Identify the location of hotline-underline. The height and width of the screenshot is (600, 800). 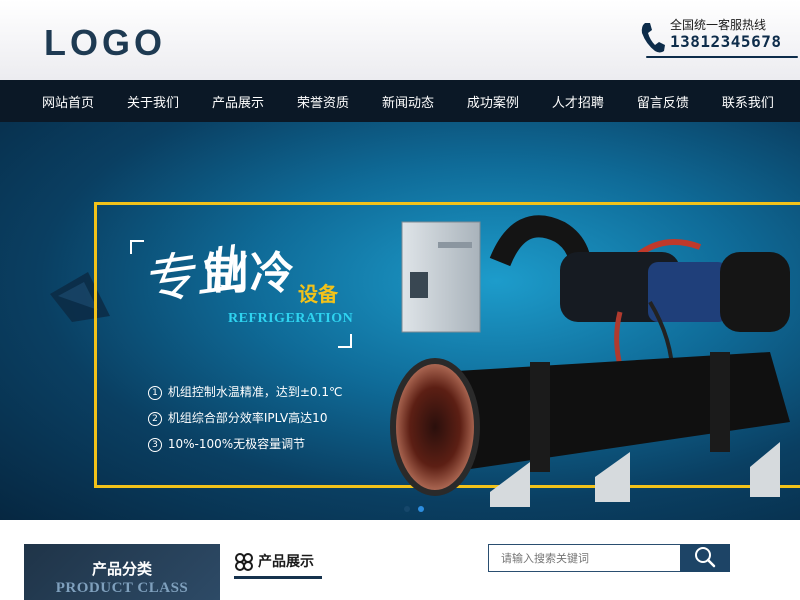
(722, 57).